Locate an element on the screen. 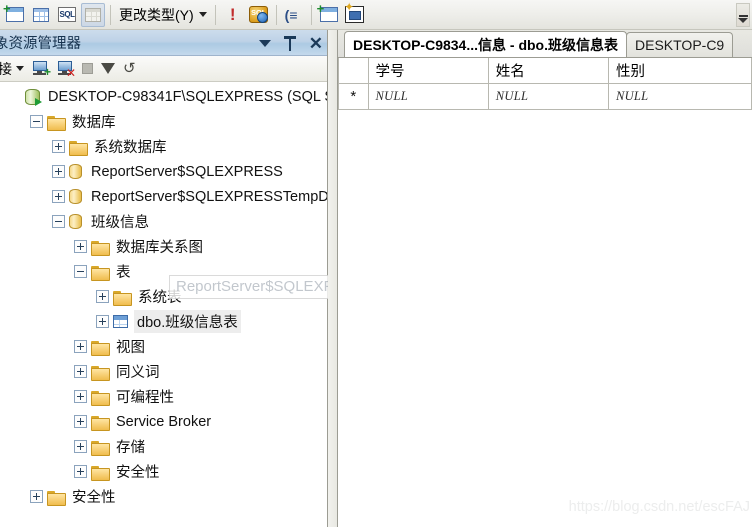  tree-node-label: ReportServer$SQLEXPRESS is located at coordinates (187, 171).